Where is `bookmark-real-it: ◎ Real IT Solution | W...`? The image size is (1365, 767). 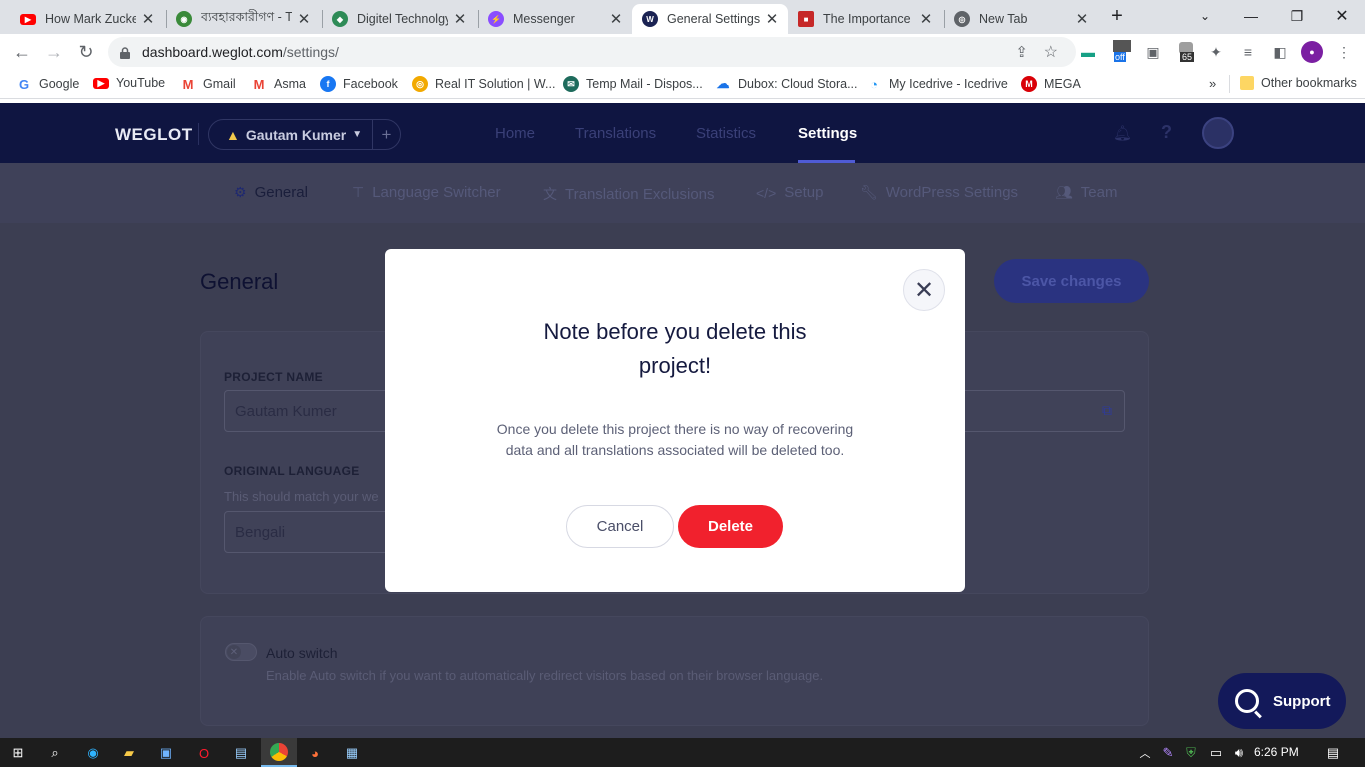 bookmark-real-it: ◎ Real IT Solution | W... is located at coordinates (483, 84).